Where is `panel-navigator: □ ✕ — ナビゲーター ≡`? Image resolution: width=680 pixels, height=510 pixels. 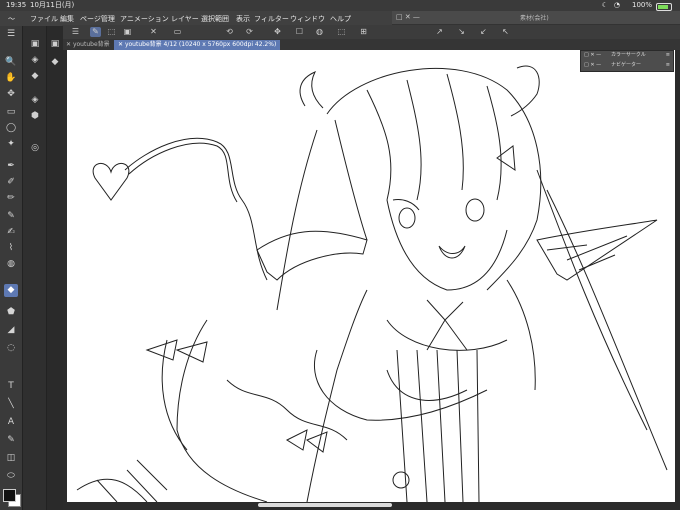
panel-navigator: □ ✕ — ナビゲーター ≡ is located at coordinates (627, 65).